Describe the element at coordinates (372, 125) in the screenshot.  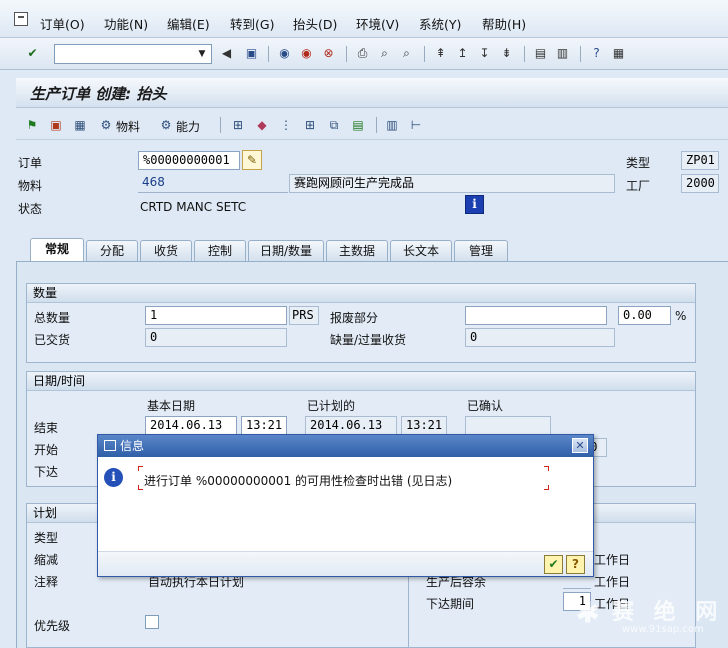
I see `application-toolbar: ⚑ ▣ ▦ ⚙ 物料 ⚙ 能力 ⊞ ◆ ⋮ ⊞ ⧉ ▤ ▥ ⊢` at that location.